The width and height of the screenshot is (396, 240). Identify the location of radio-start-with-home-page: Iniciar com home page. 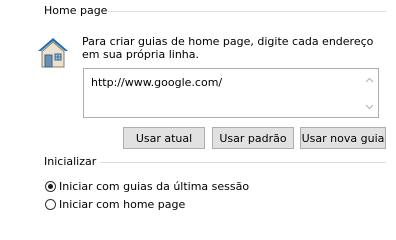
(115, 204).